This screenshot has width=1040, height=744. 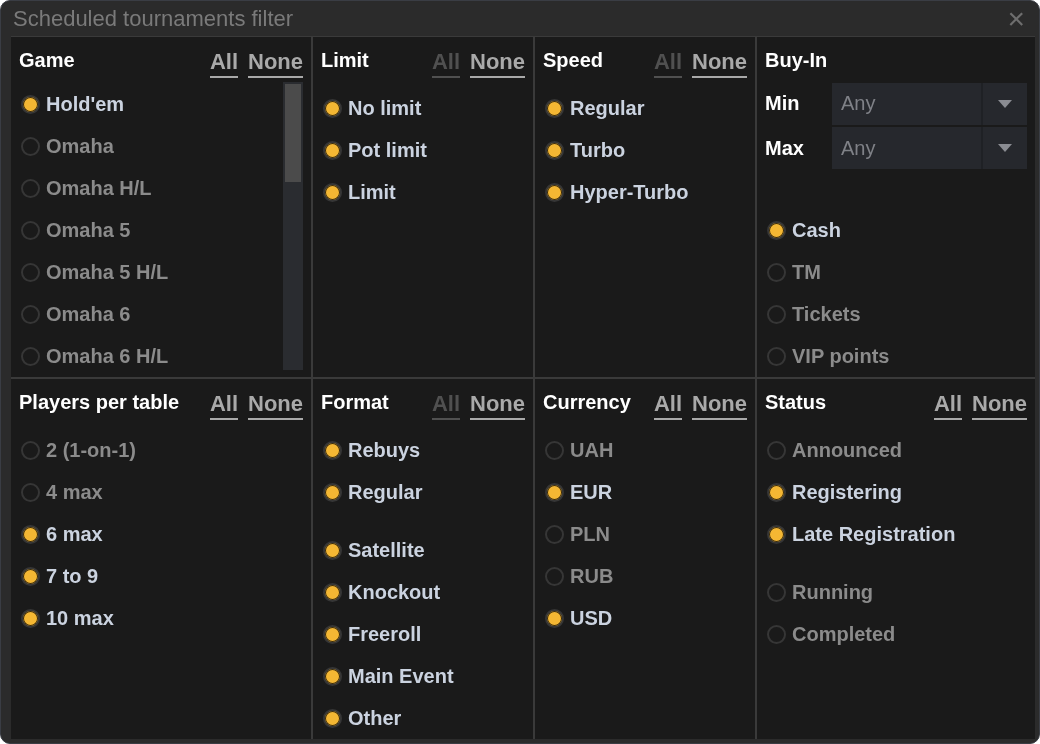 What do you see at coordinates (783, 104) in the screenshot?
I see `dropdown-label: Min` at bounding box center [783, 104].